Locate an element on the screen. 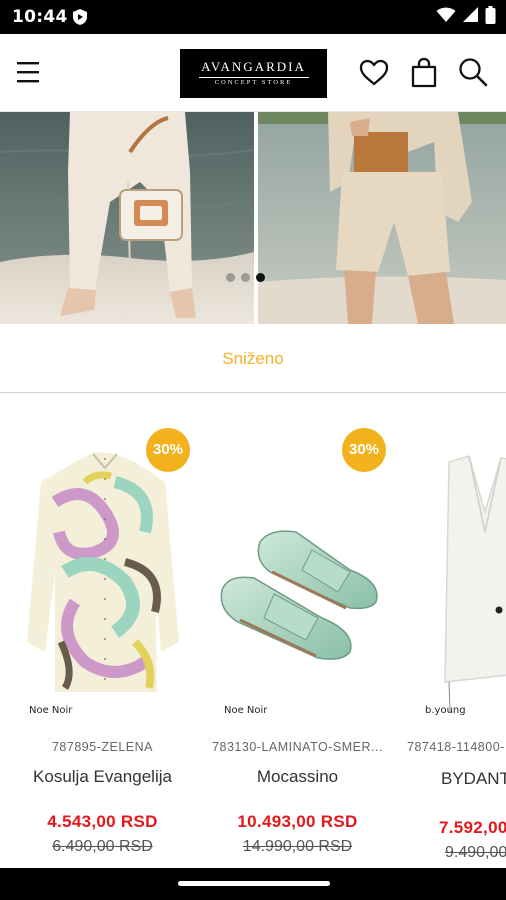  heart-icon is located at coordinates (374, 76).